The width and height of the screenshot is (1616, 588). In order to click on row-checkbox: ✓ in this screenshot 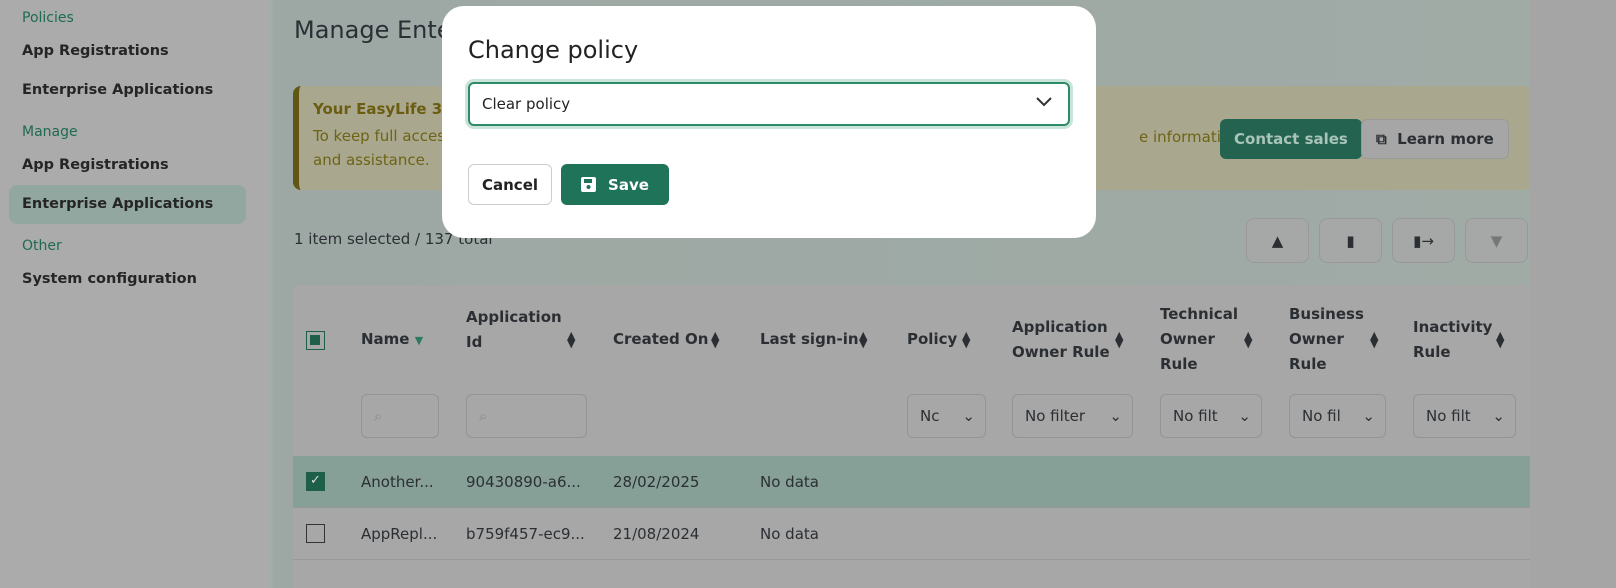, I will do `click(315, 481)`.